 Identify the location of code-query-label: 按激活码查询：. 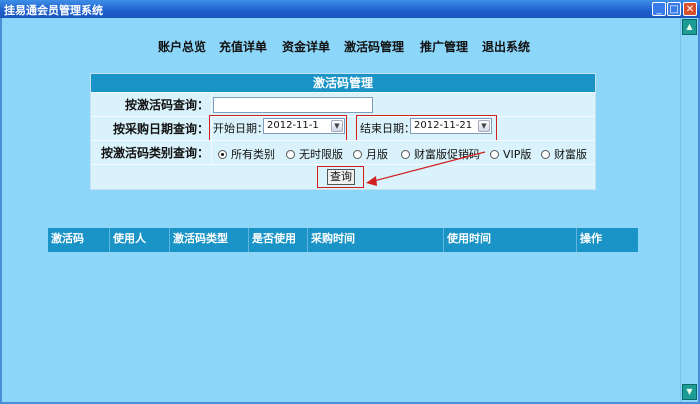
(166, 105).